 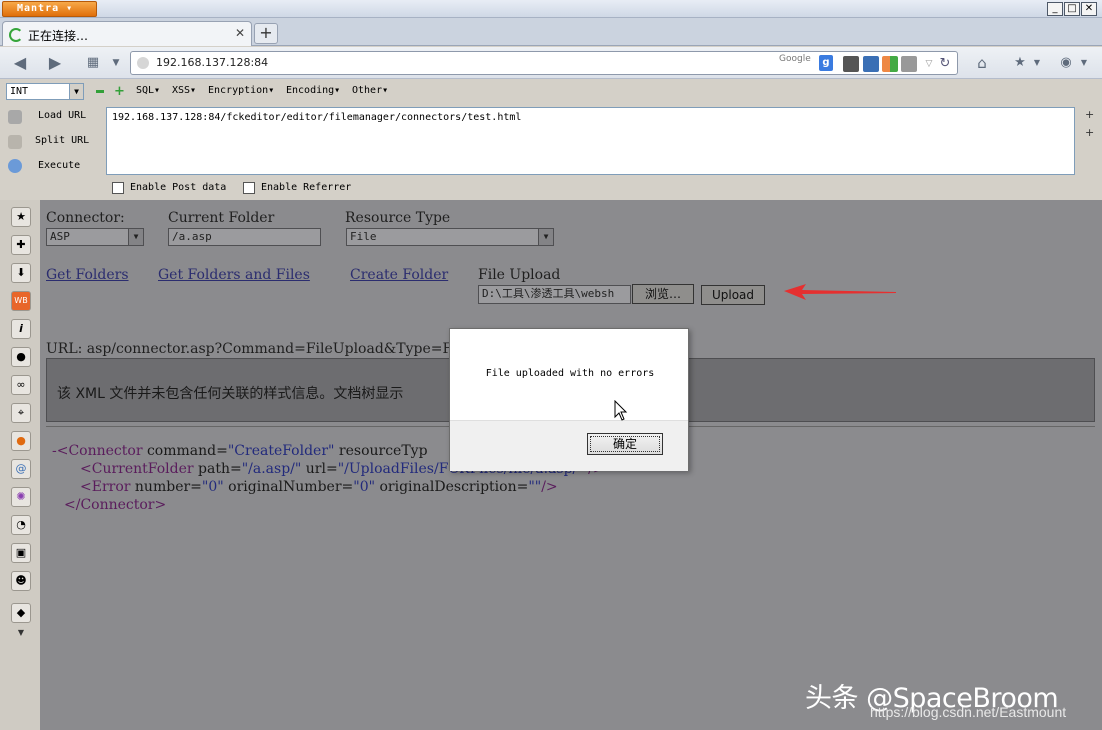 What do you see at coordinates (733, 295) in the screenshot?
I see `upload-button: Upload` at bounding box center [733, 295].